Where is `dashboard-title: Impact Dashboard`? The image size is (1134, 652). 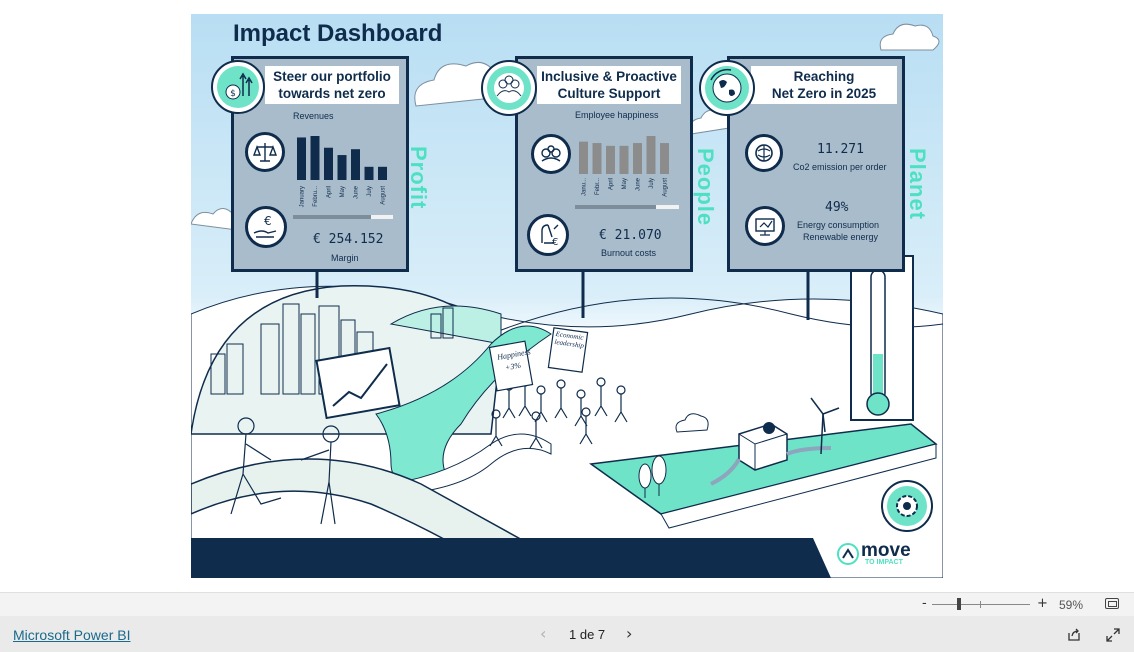 dashboard-title: Impact Dashboard is located at coordinates (338, 33).